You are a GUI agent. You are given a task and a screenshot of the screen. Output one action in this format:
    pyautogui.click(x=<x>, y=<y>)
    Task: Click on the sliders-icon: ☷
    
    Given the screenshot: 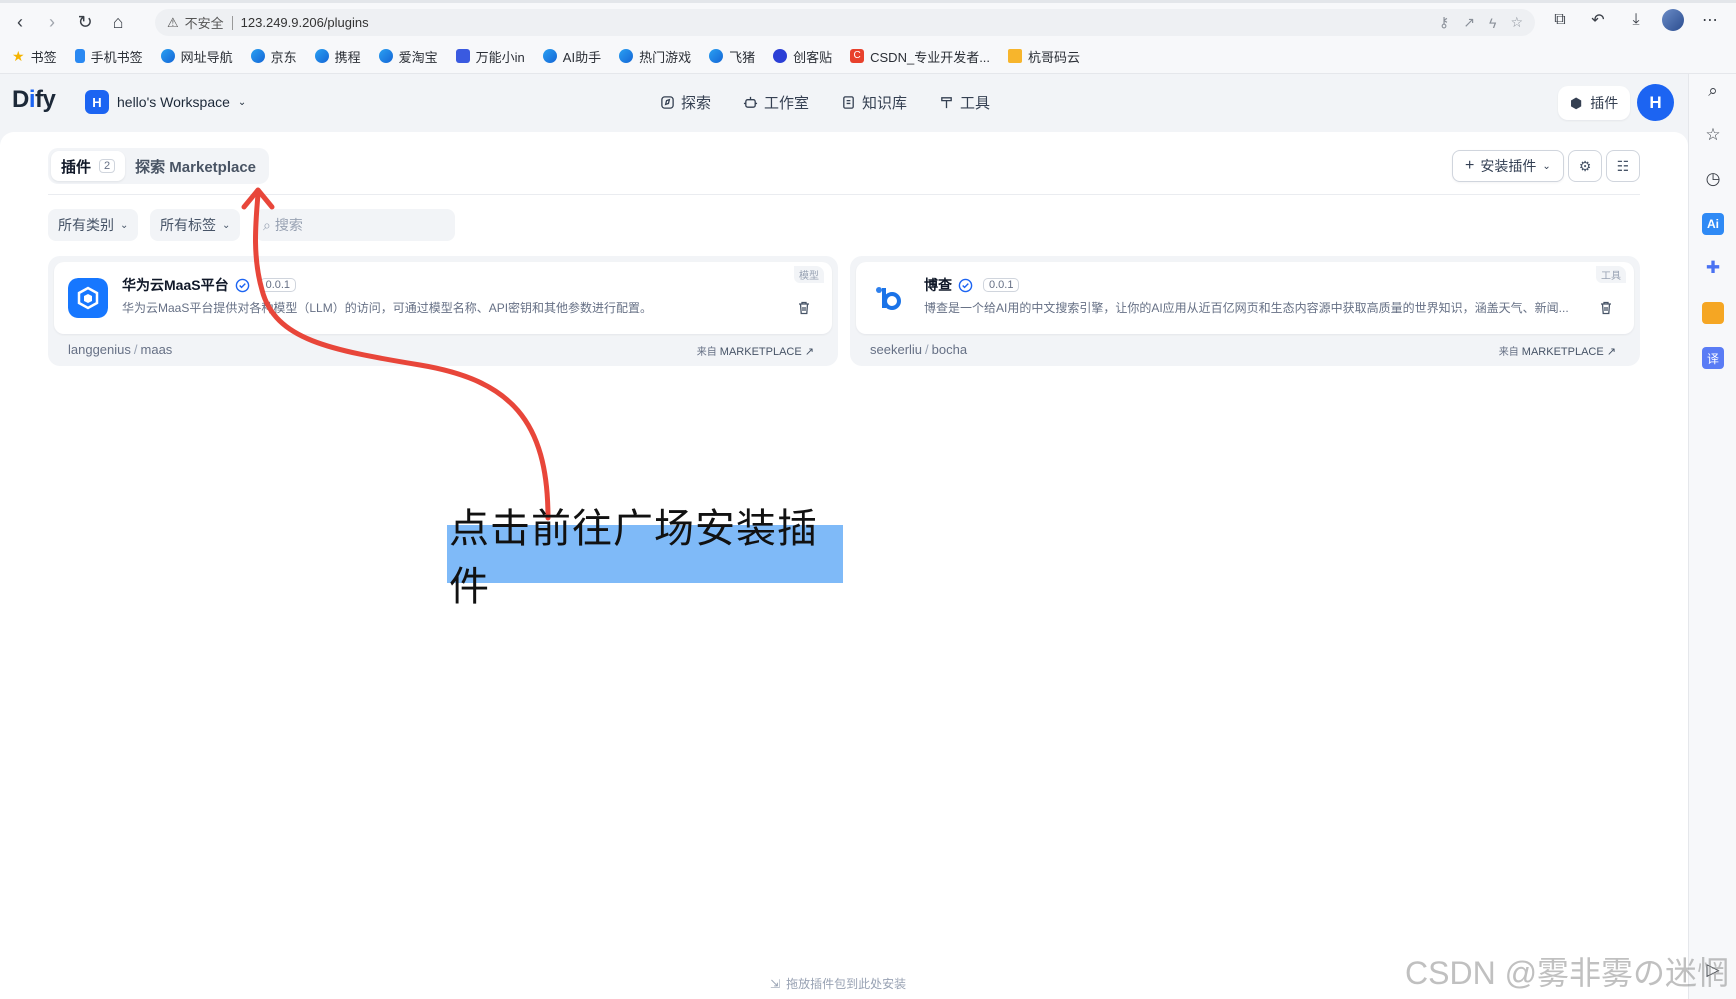 What is the action you would take?
    pyautogui.click(x=1623, y=165)
    